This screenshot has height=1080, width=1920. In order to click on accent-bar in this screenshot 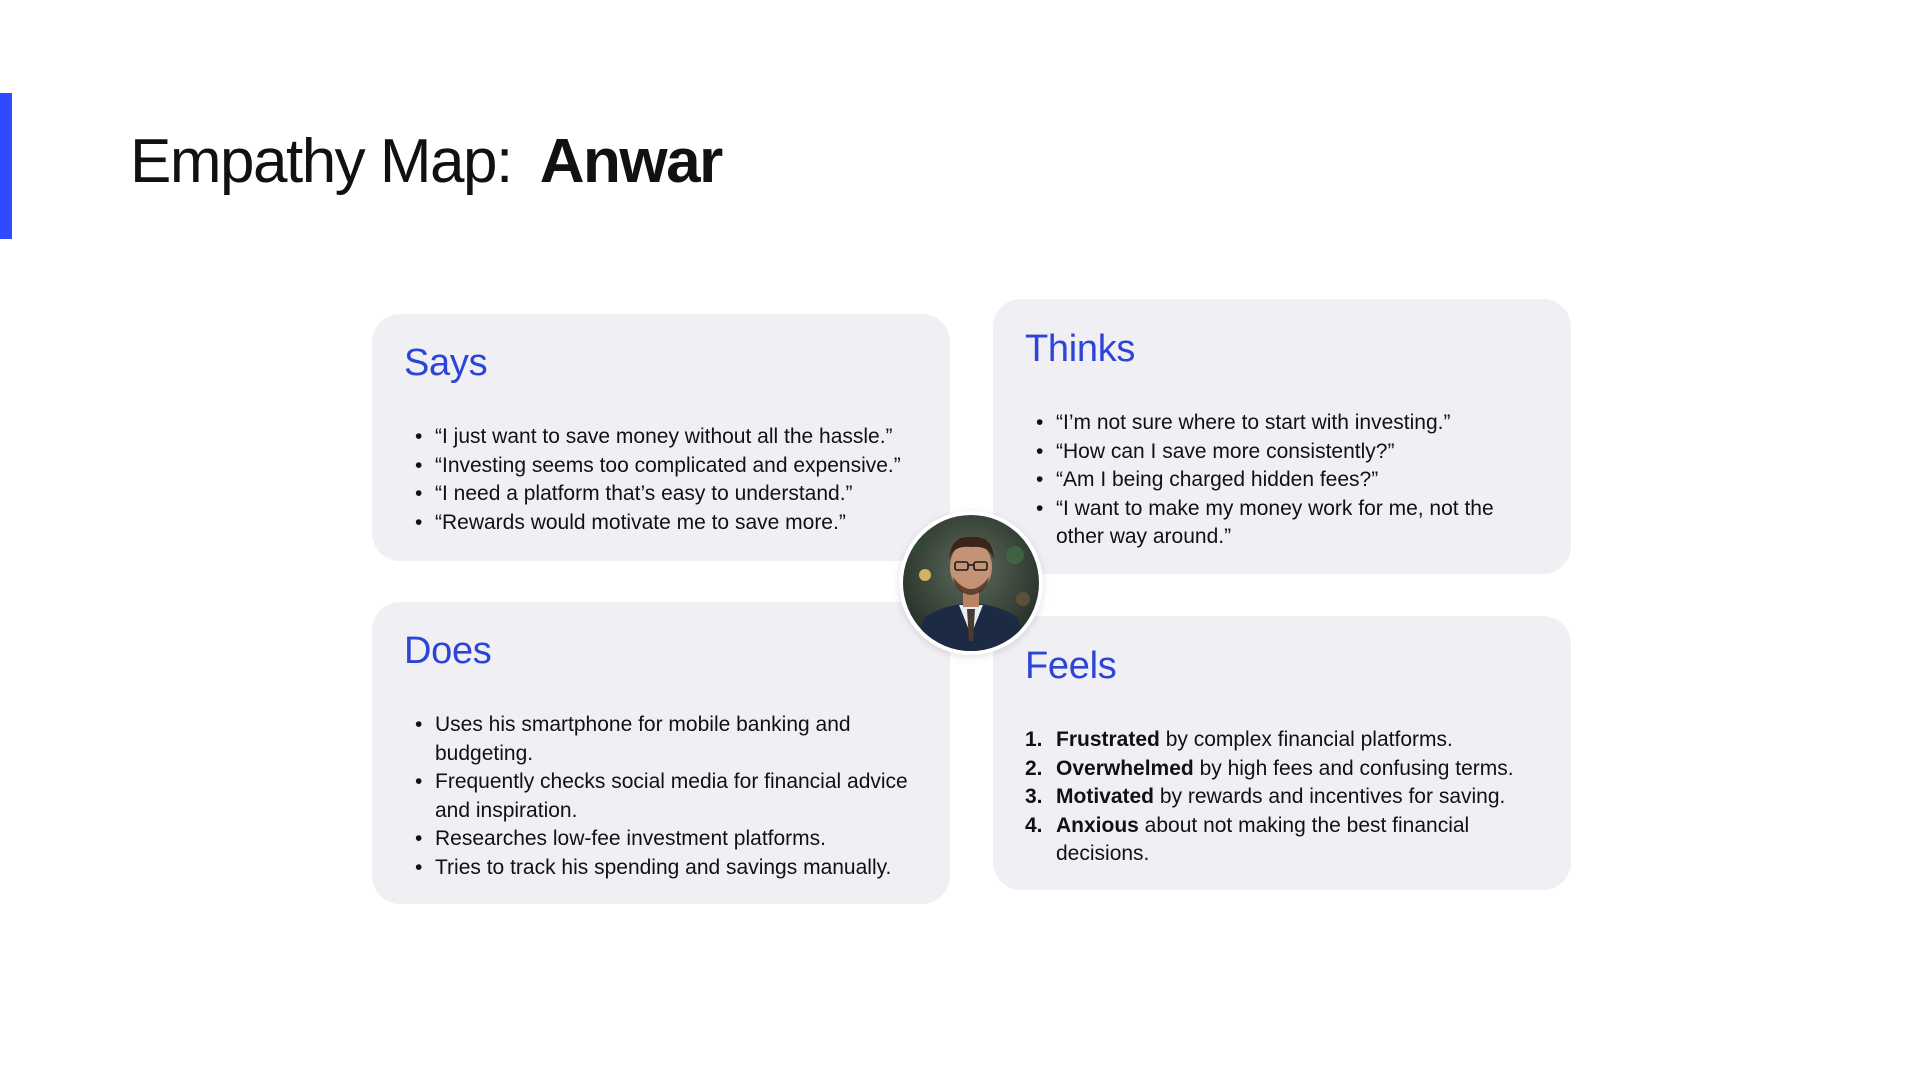, I will do `click(6, 166)`.